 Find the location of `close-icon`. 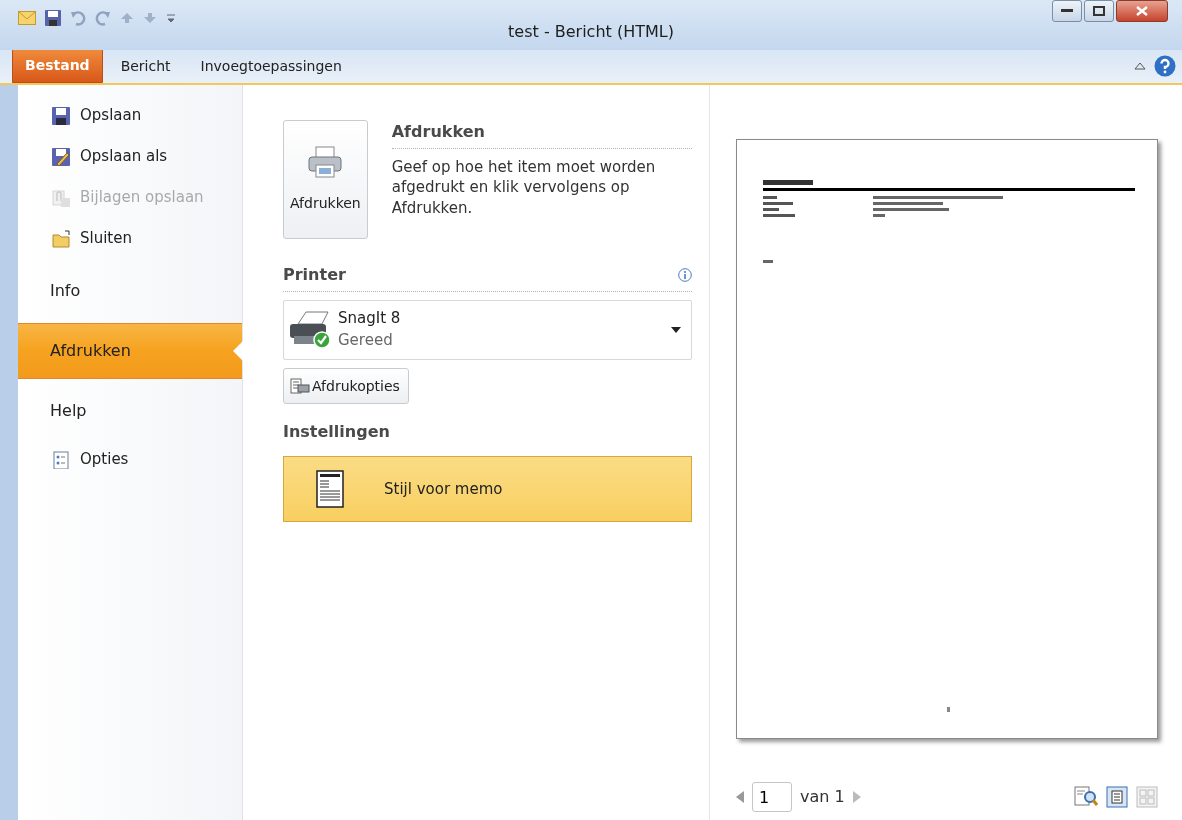

close-icon is located at coordinates (1142, 11).